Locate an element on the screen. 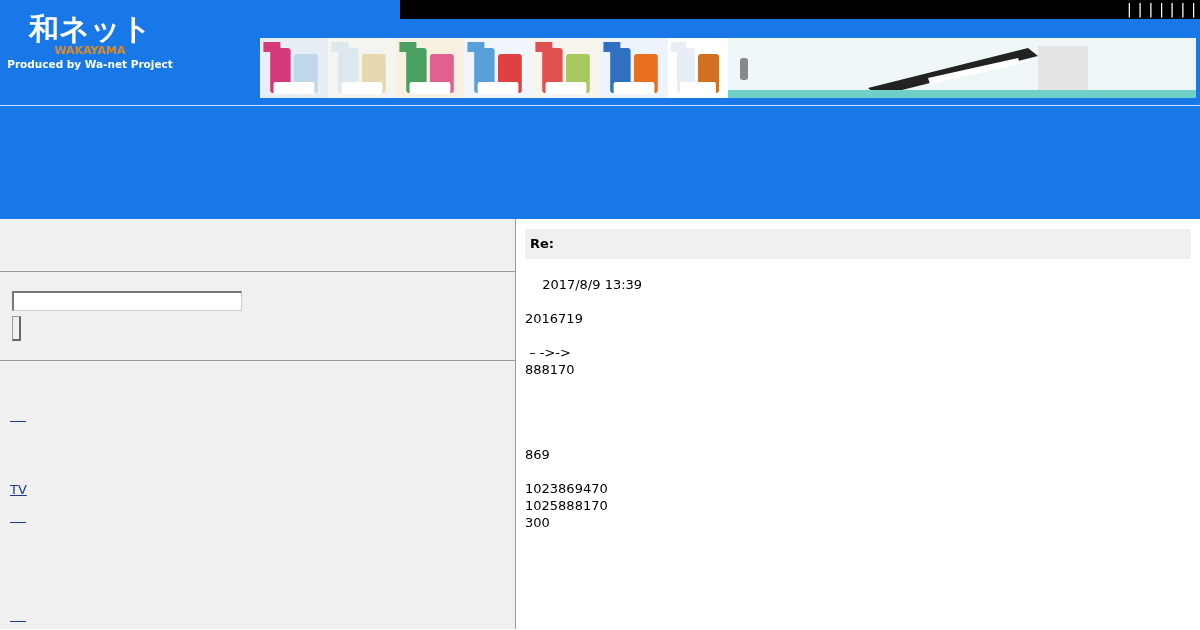  post-text: 869 is located at coordinates (538, 454).